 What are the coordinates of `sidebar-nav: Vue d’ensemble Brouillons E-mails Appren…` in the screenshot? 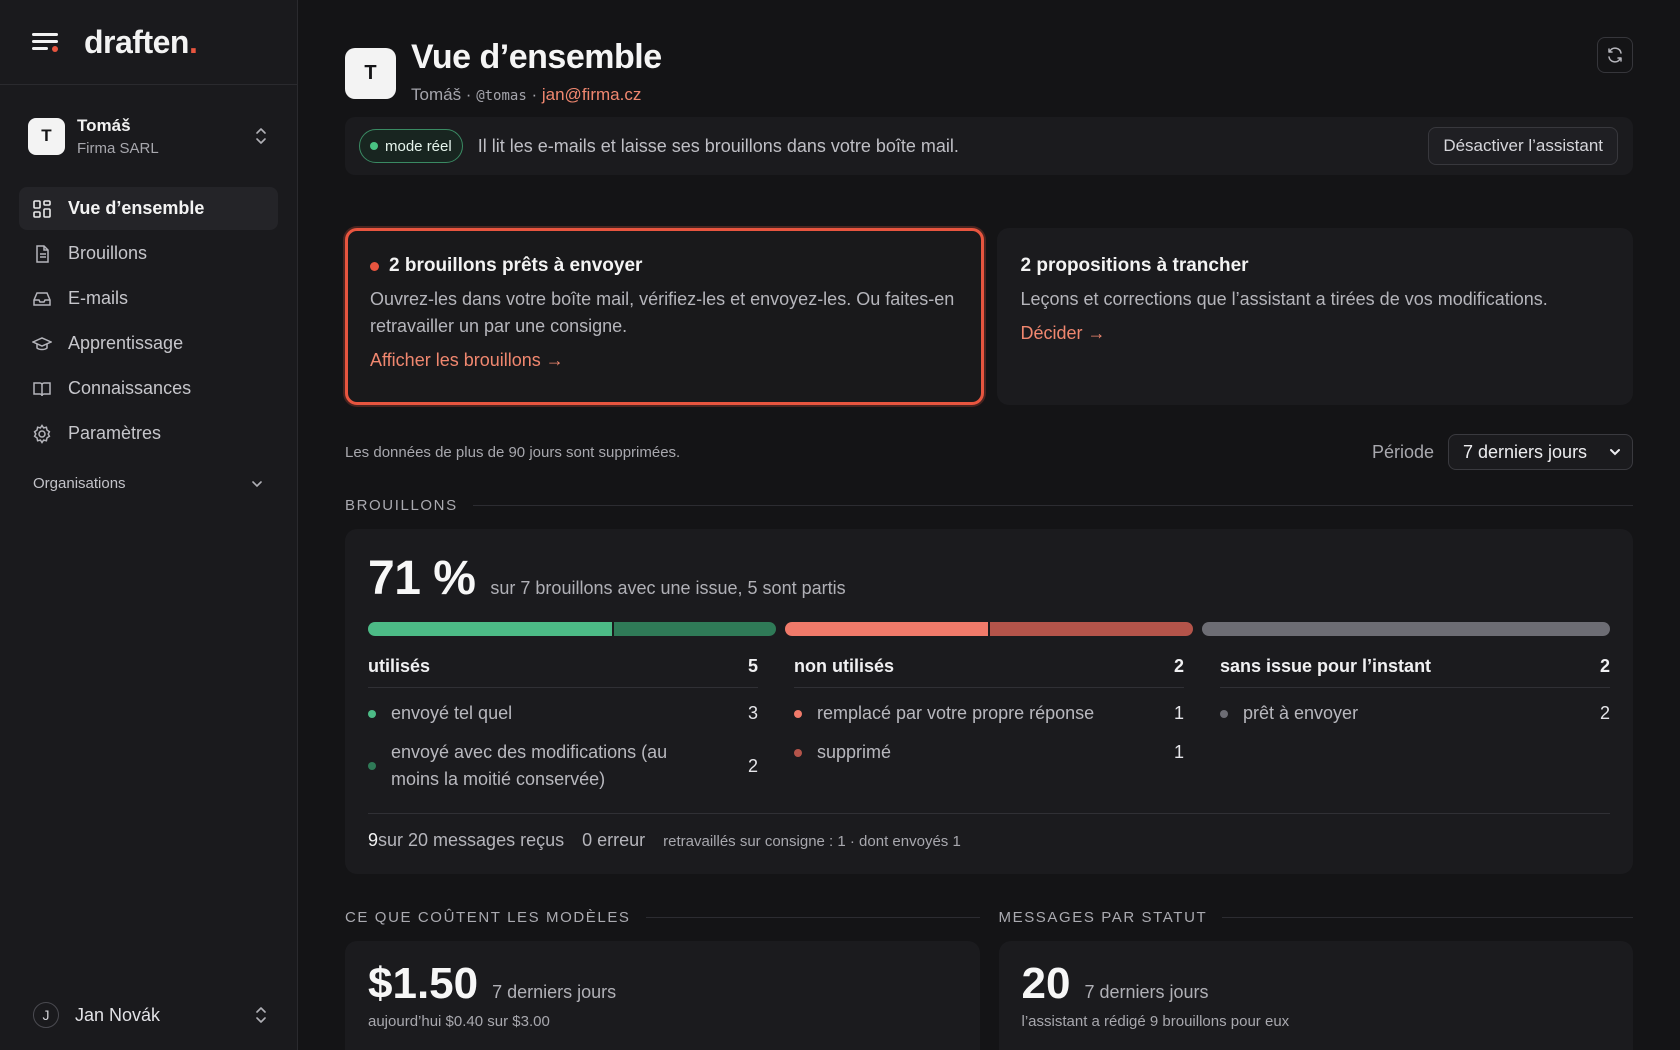 It's located at (148, 321).